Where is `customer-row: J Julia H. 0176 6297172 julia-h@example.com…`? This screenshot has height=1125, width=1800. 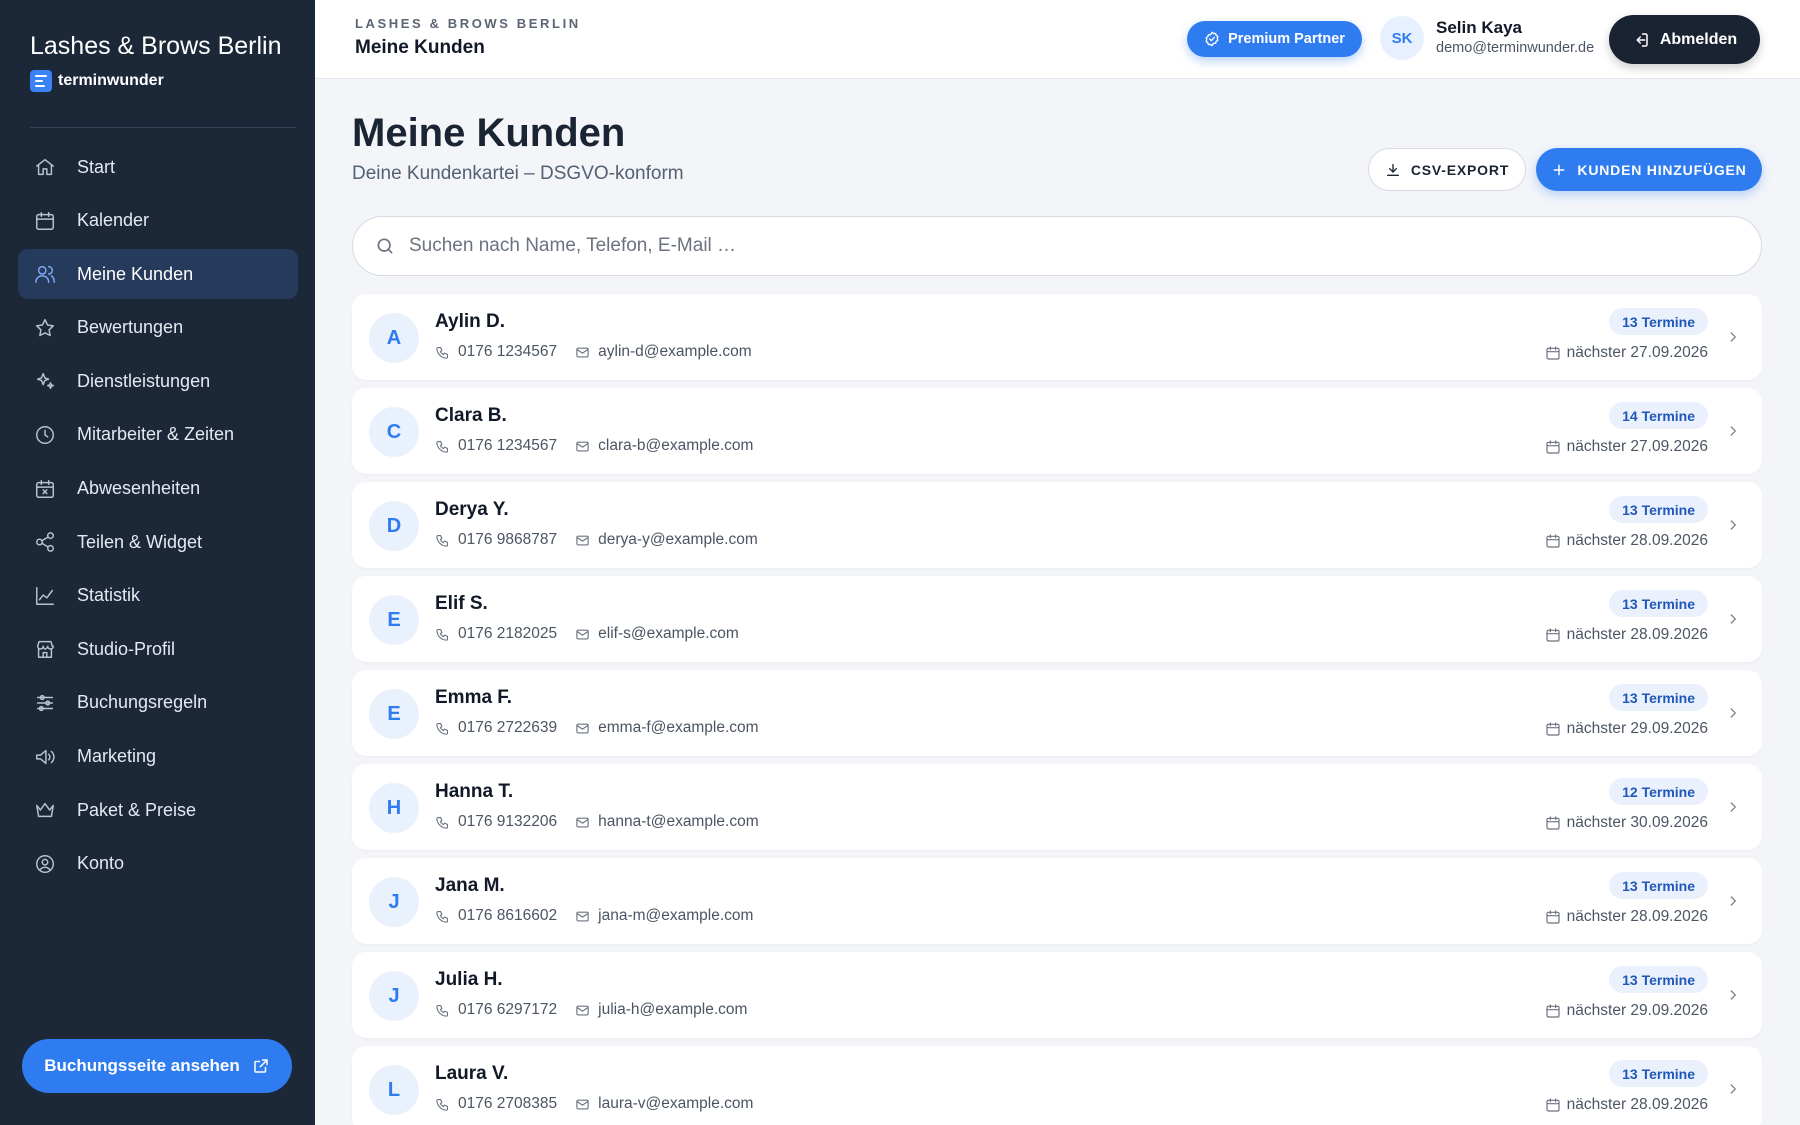
customer-row: J Julia H. 0176 6297172 julia-h@example.com… is located at coordinates (1057, 995).